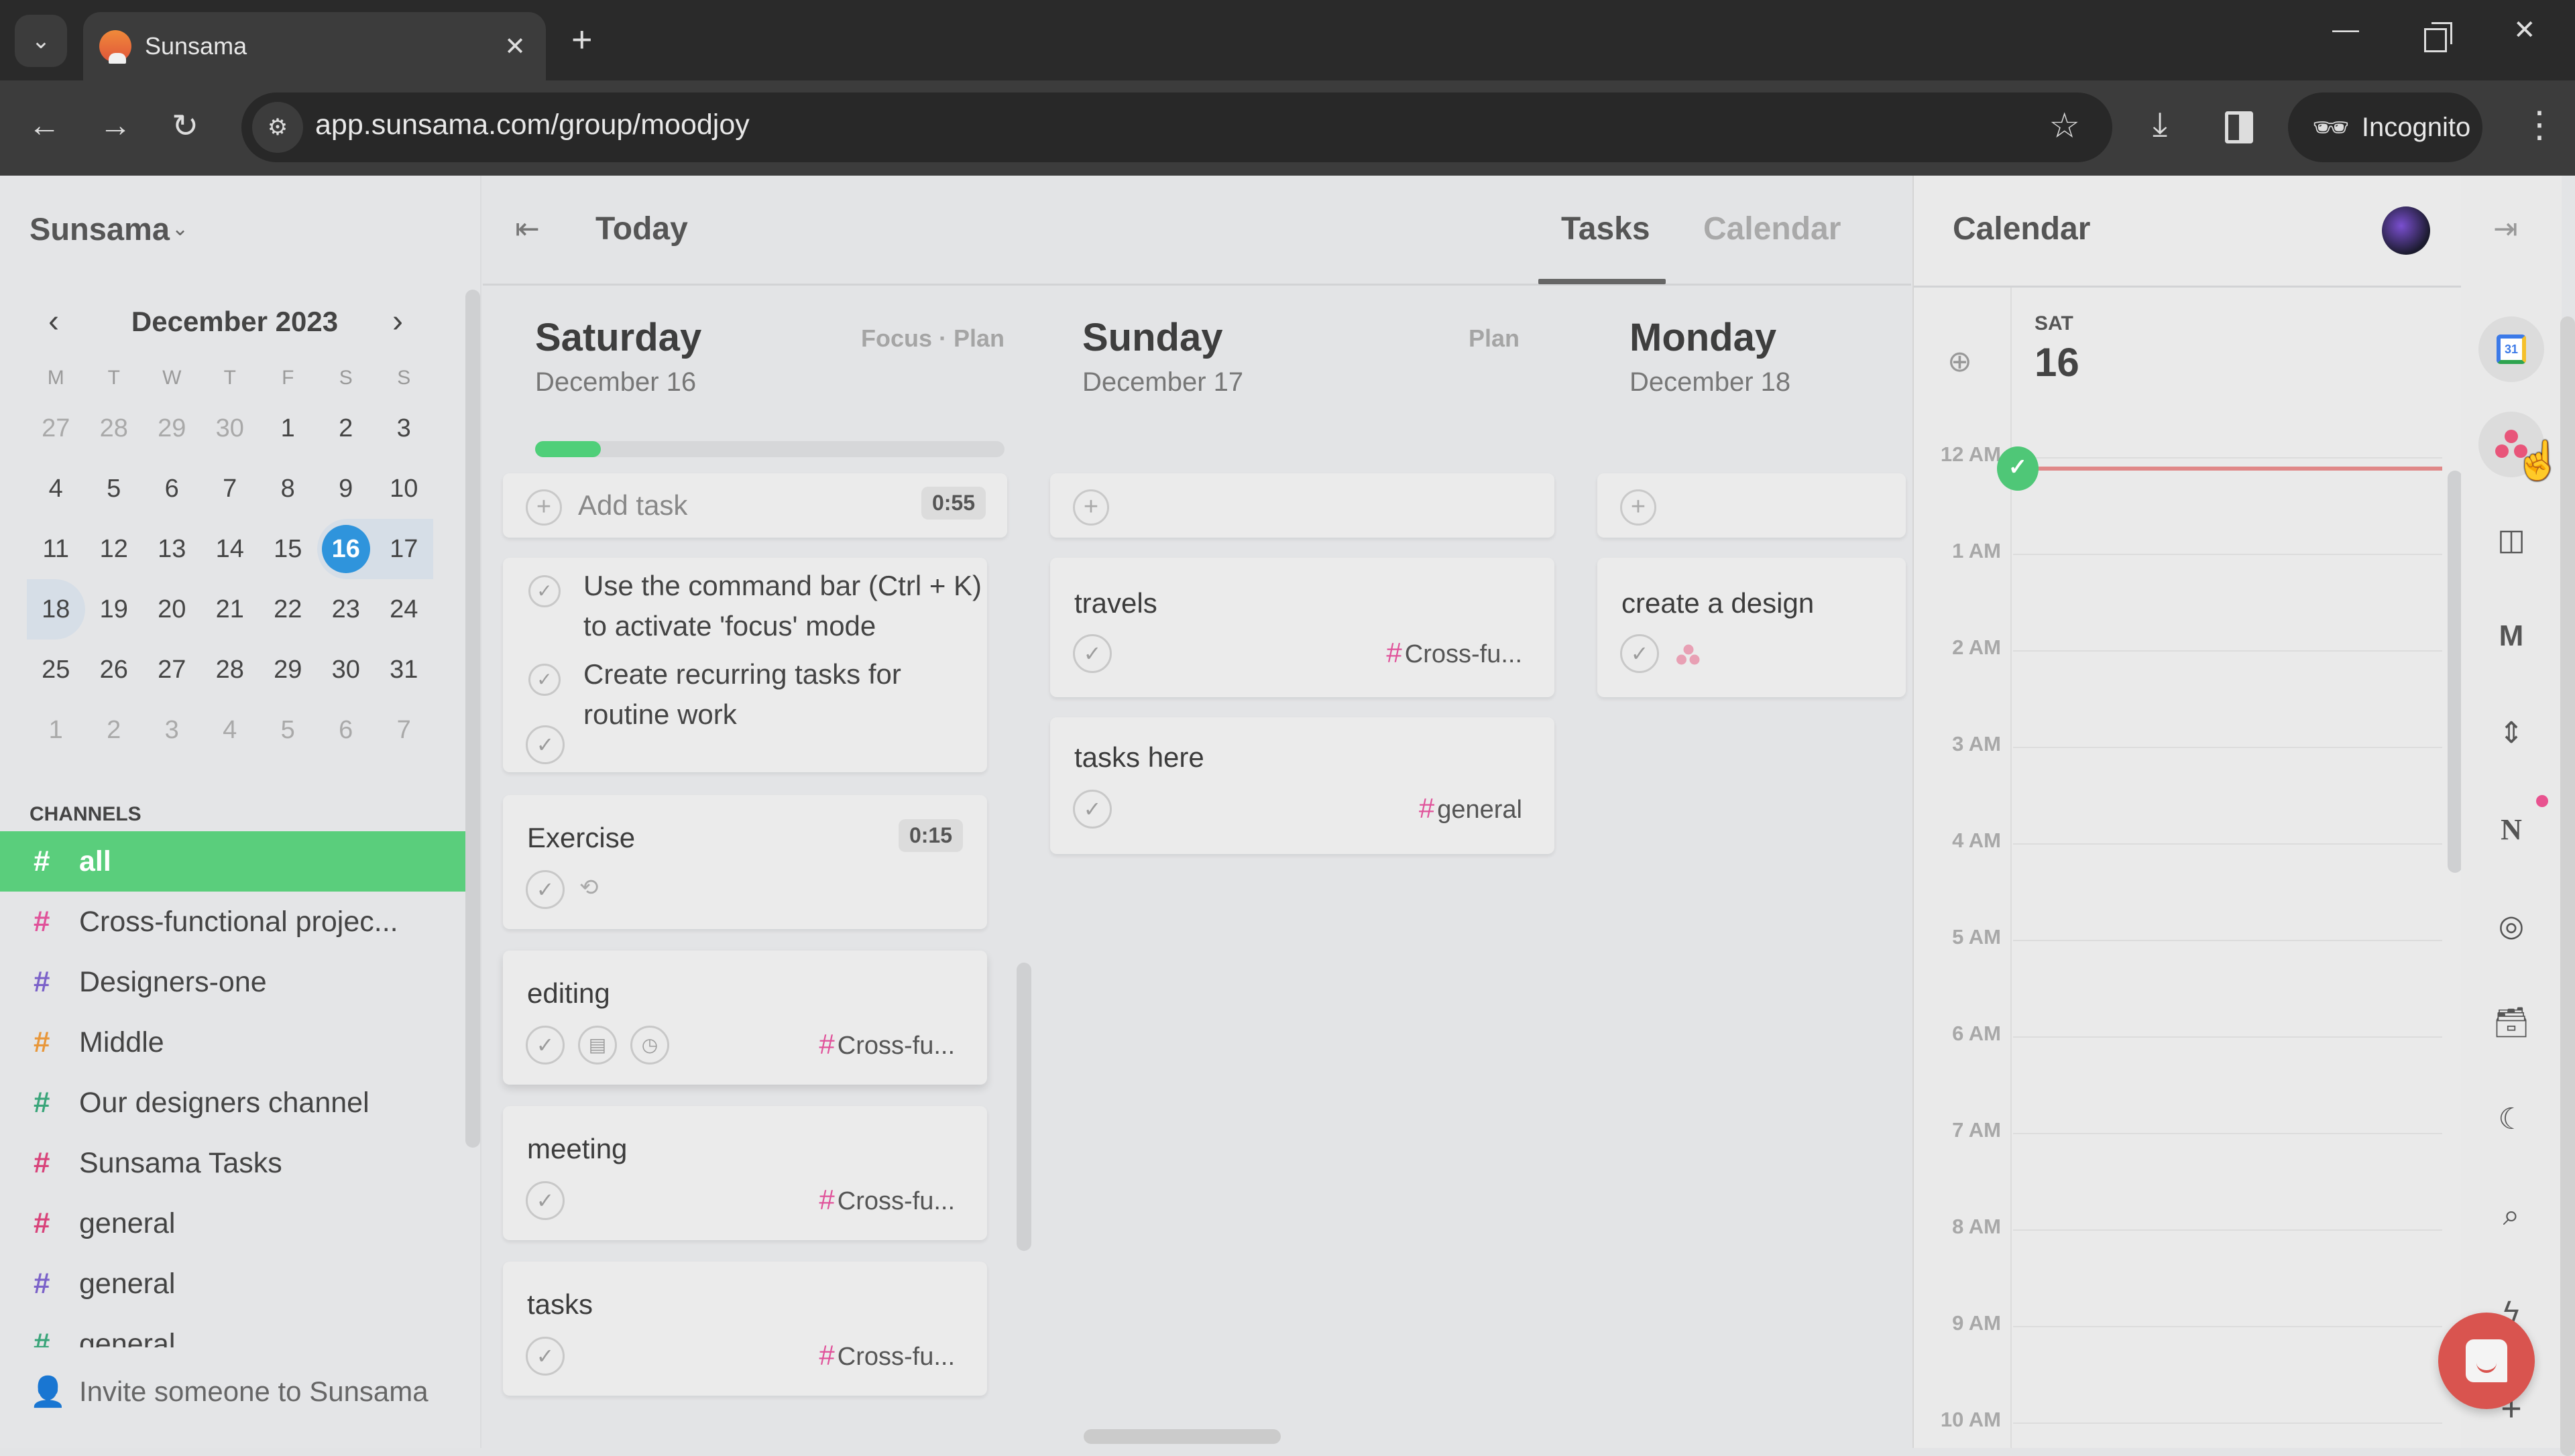 The width and height of the screenshot is (2575, 1456). Describe the element at coordinates (2486, 1361) in the screenshot. I see `chat-support-button` at that location.